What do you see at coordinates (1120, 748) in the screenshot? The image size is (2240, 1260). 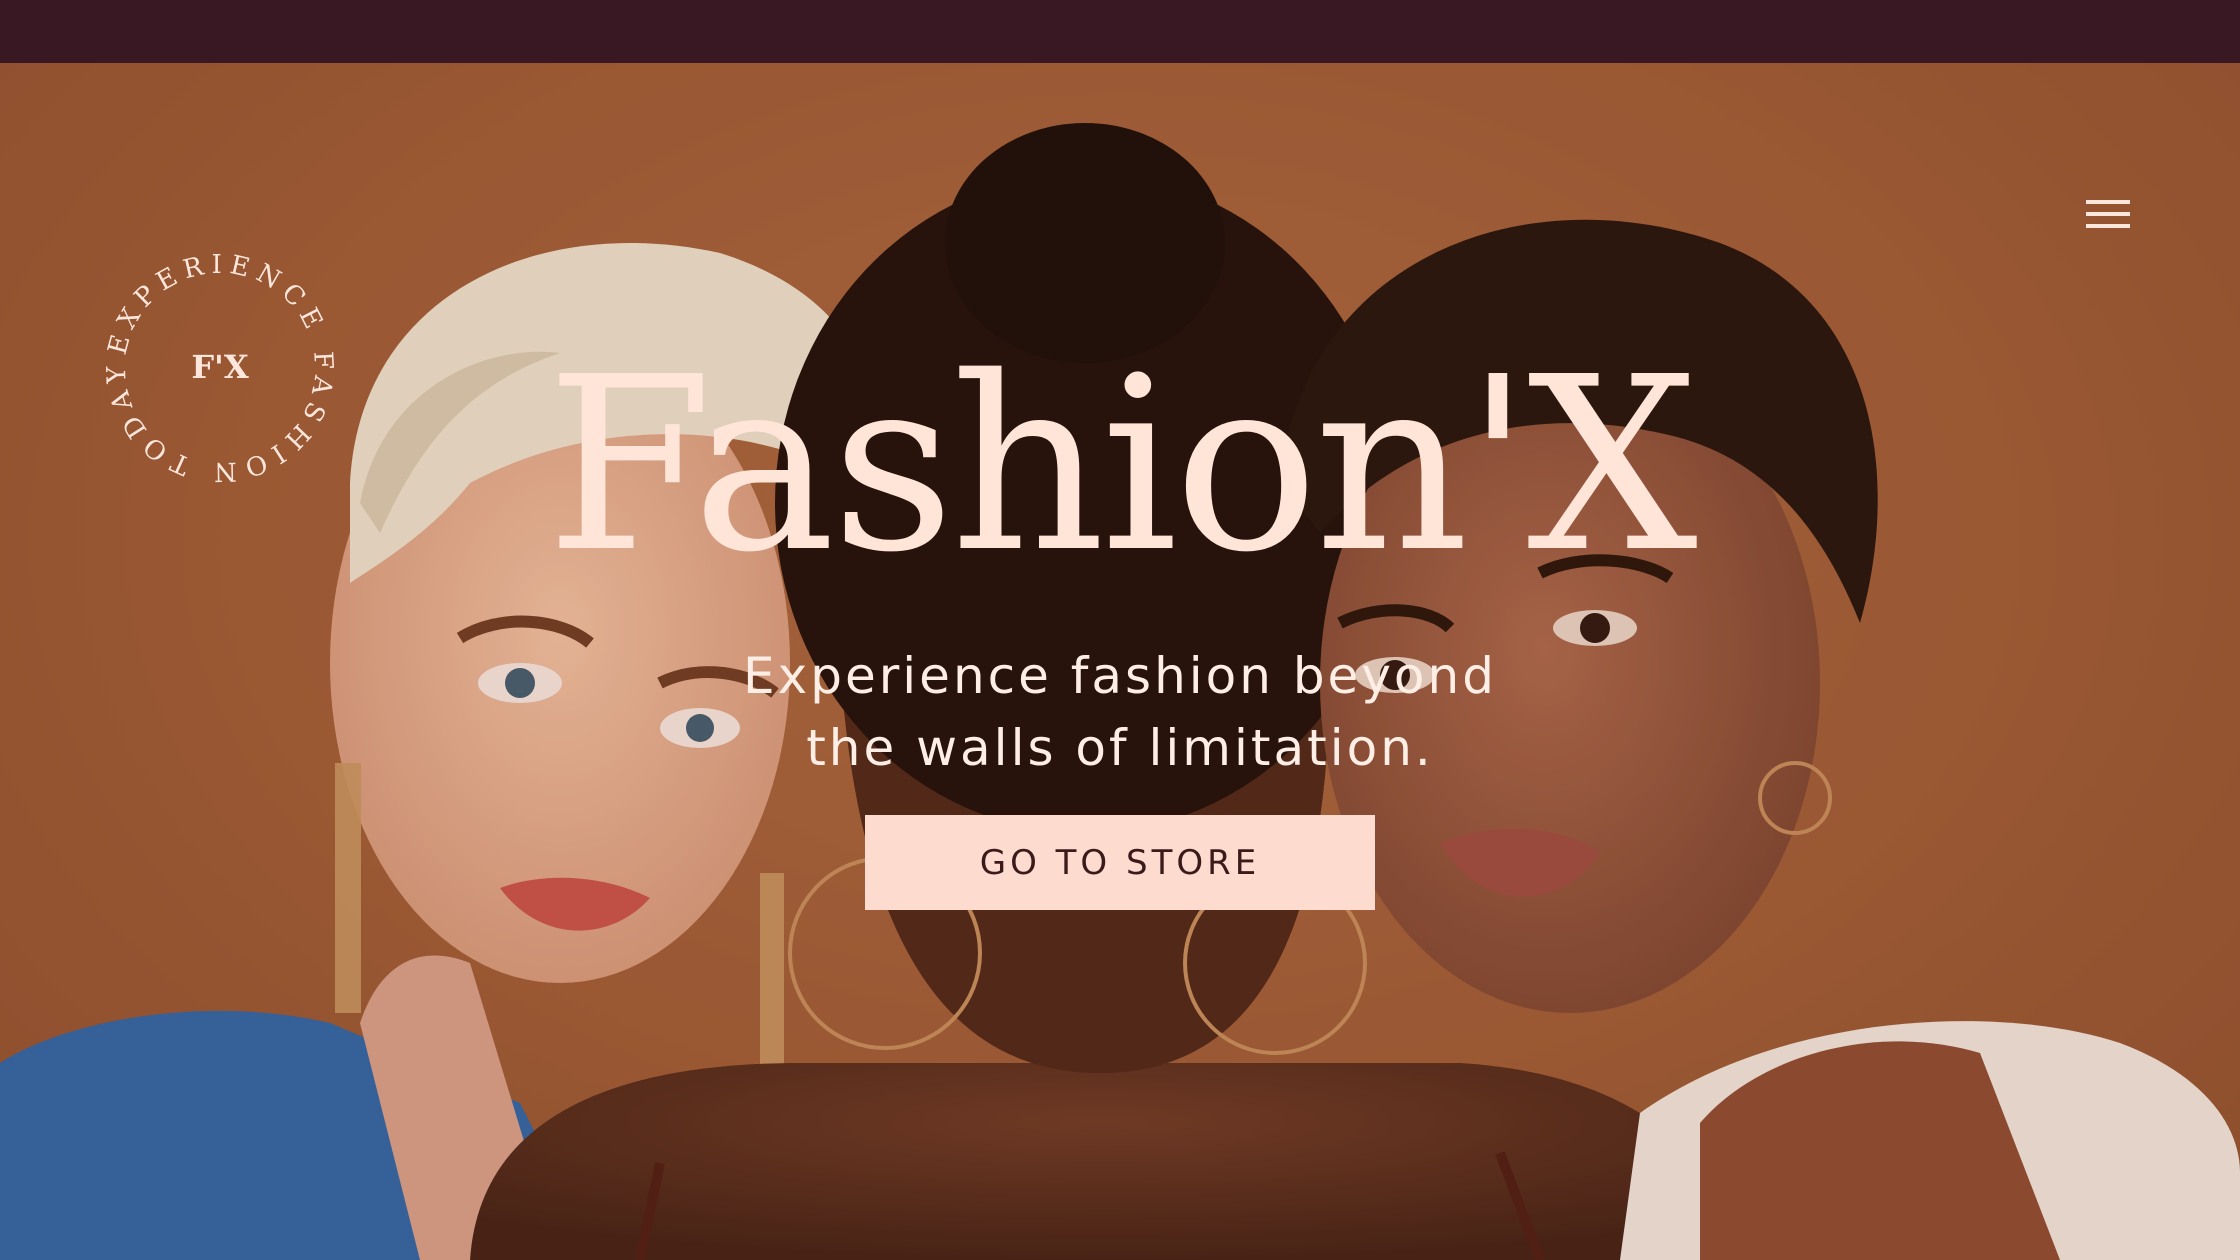 I see `hero-subtitle-line-2: the walls of limitation.` at bounding box center [1120, 748].